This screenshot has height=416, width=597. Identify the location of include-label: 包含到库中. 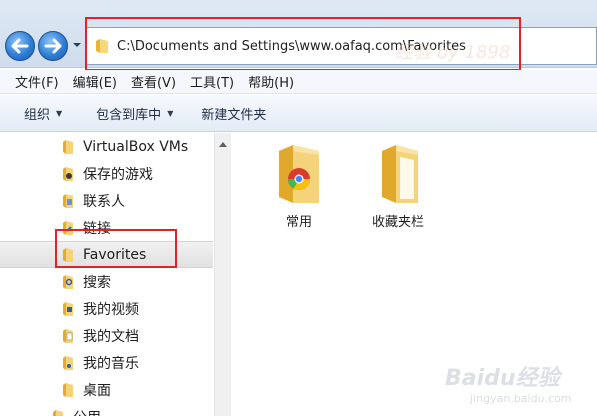
(129, 115).